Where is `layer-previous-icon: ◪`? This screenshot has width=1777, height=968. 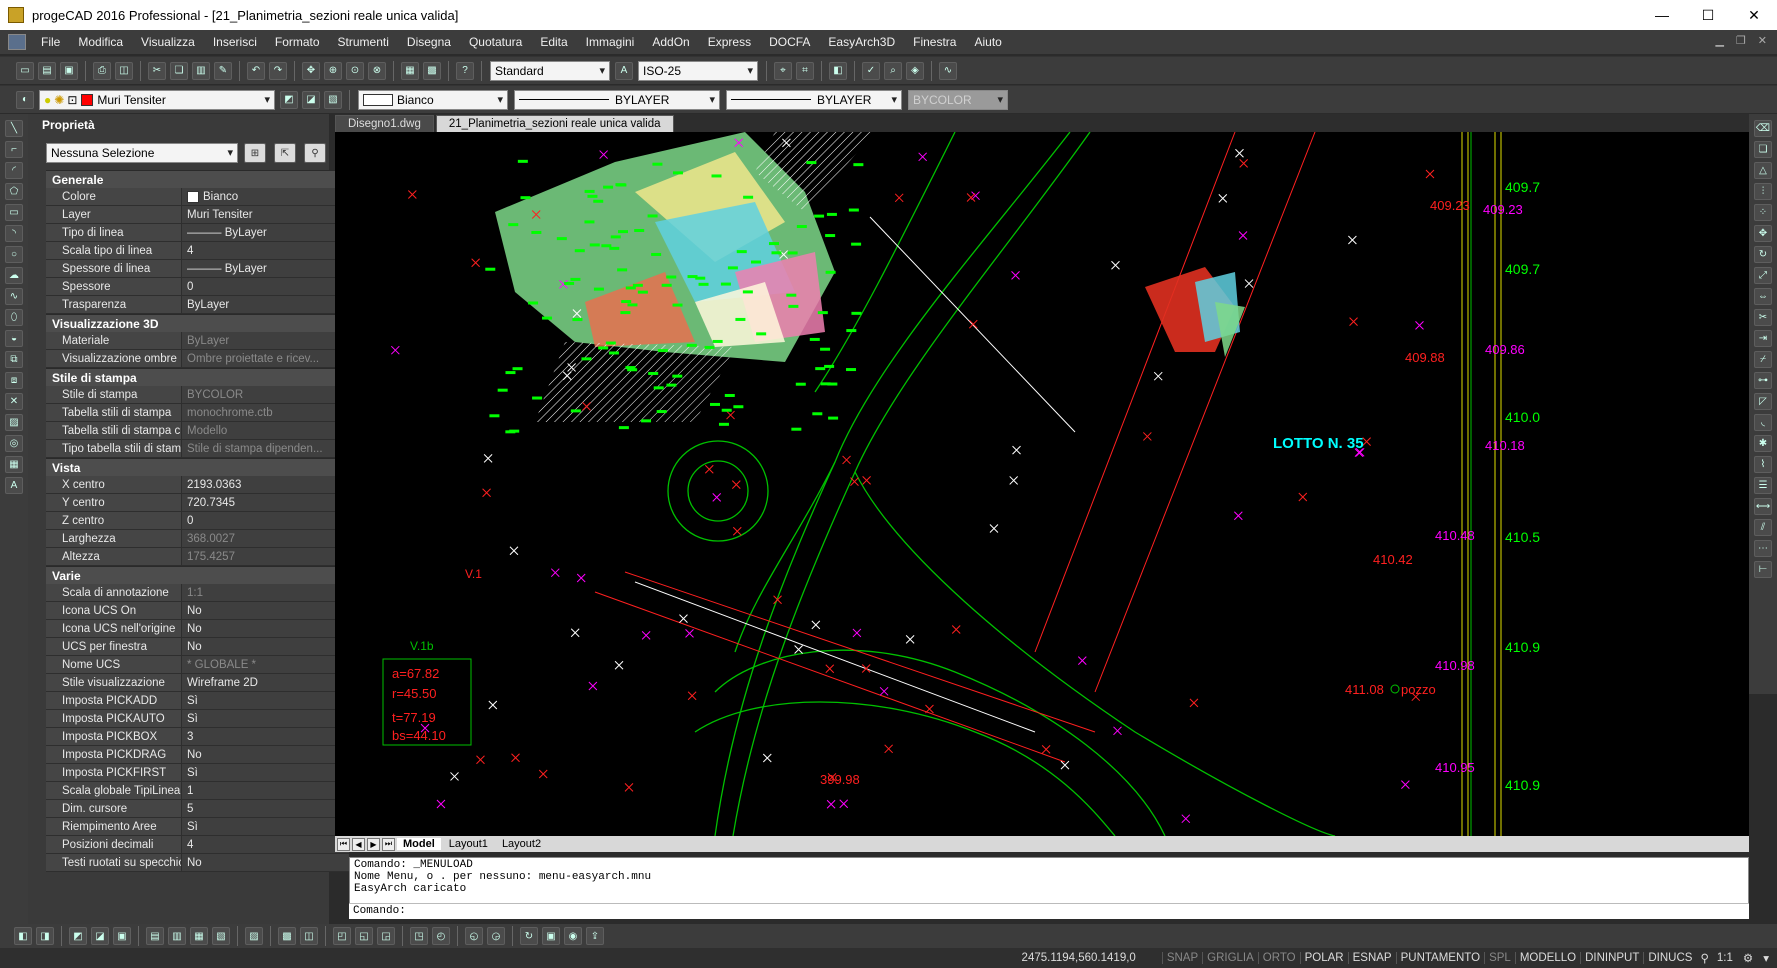 layer-previous-icon: ◪ is located at coordinates (311, 99).